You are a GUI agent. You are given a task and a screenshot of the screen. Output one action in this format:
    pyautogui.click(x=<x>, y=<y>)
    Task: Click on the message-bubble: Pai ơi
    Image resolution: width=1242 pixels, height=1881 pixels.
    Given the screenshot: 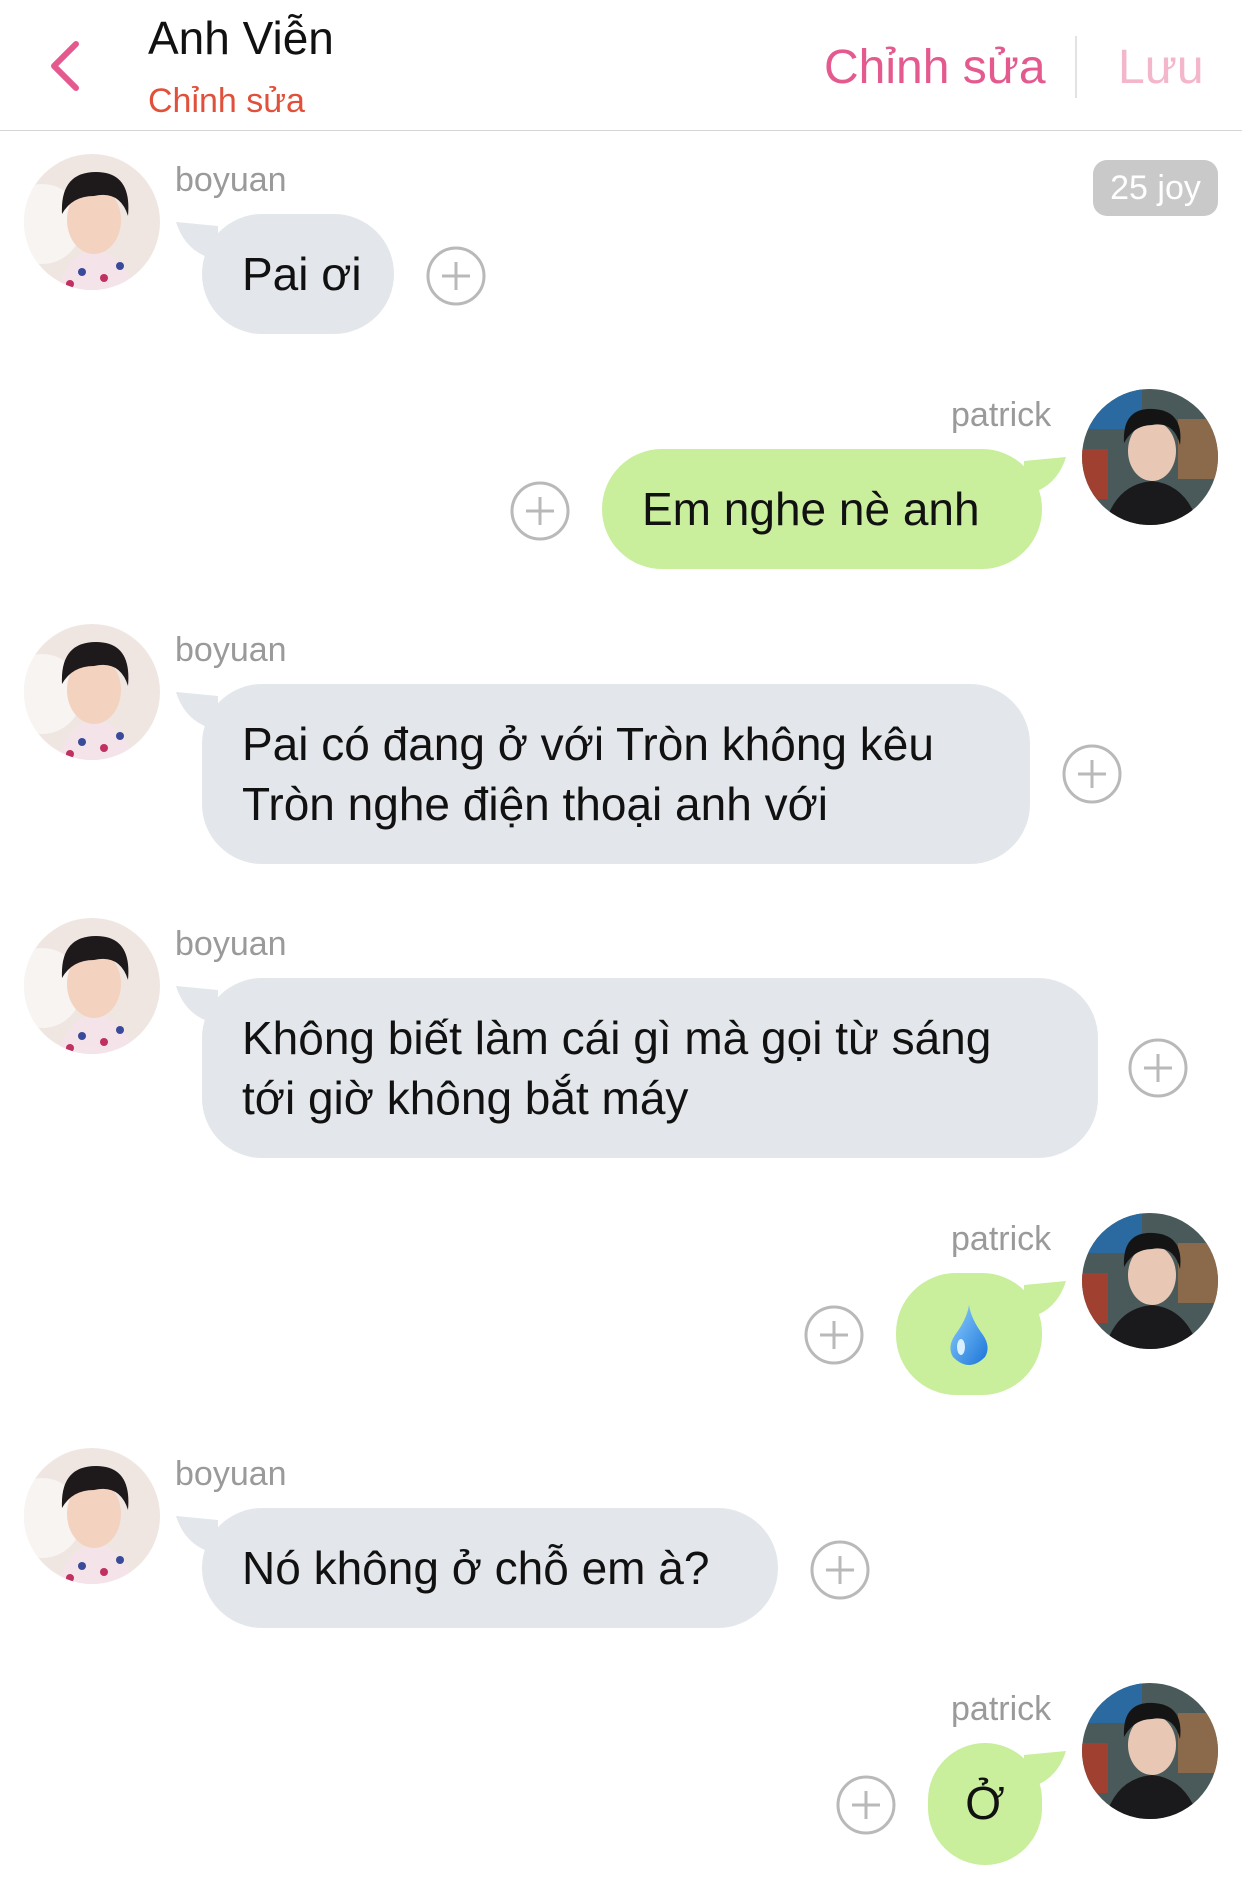 What is the action you would take?
    pyautogui.click(x=298, y=274)
    